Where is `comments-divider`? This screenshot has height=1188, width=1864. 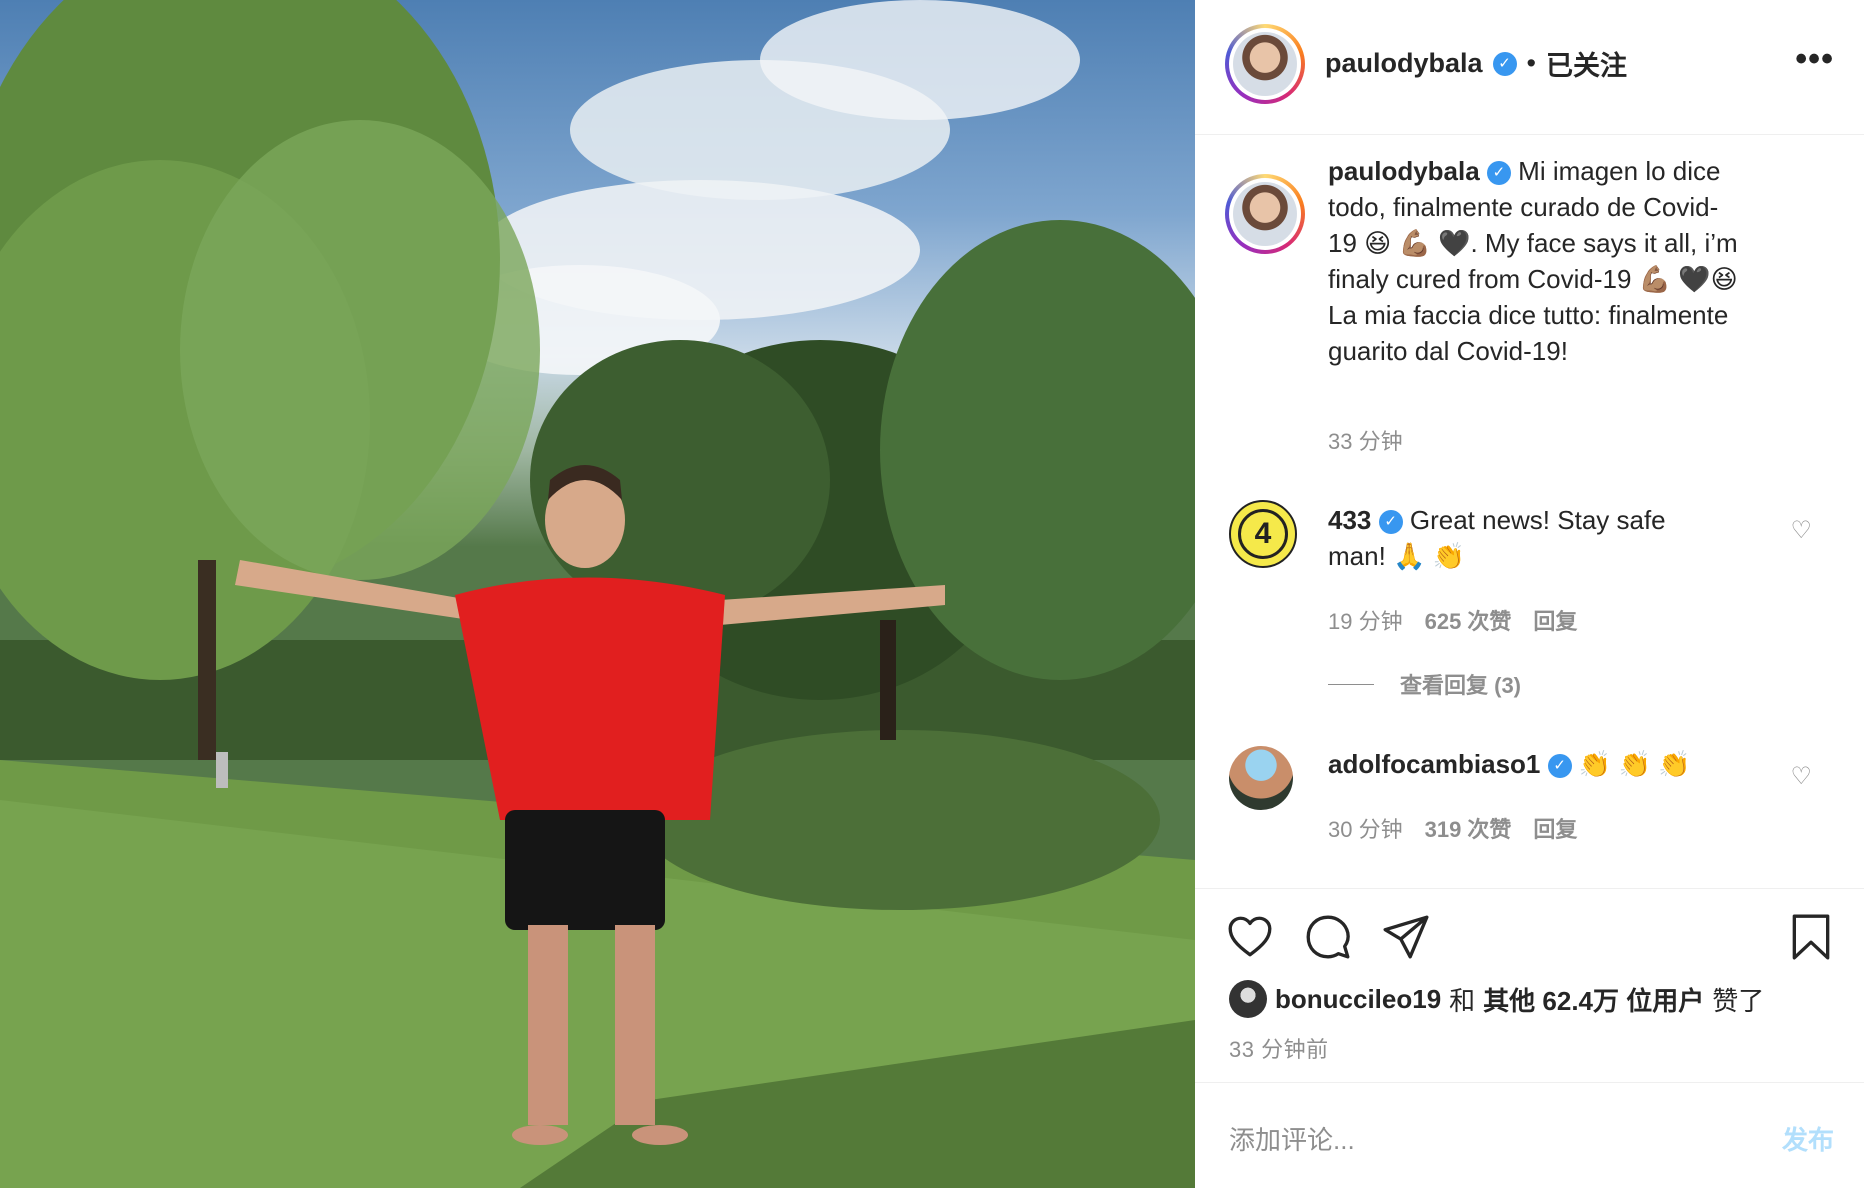 comments-divider is located at coordinates (1529, 888).